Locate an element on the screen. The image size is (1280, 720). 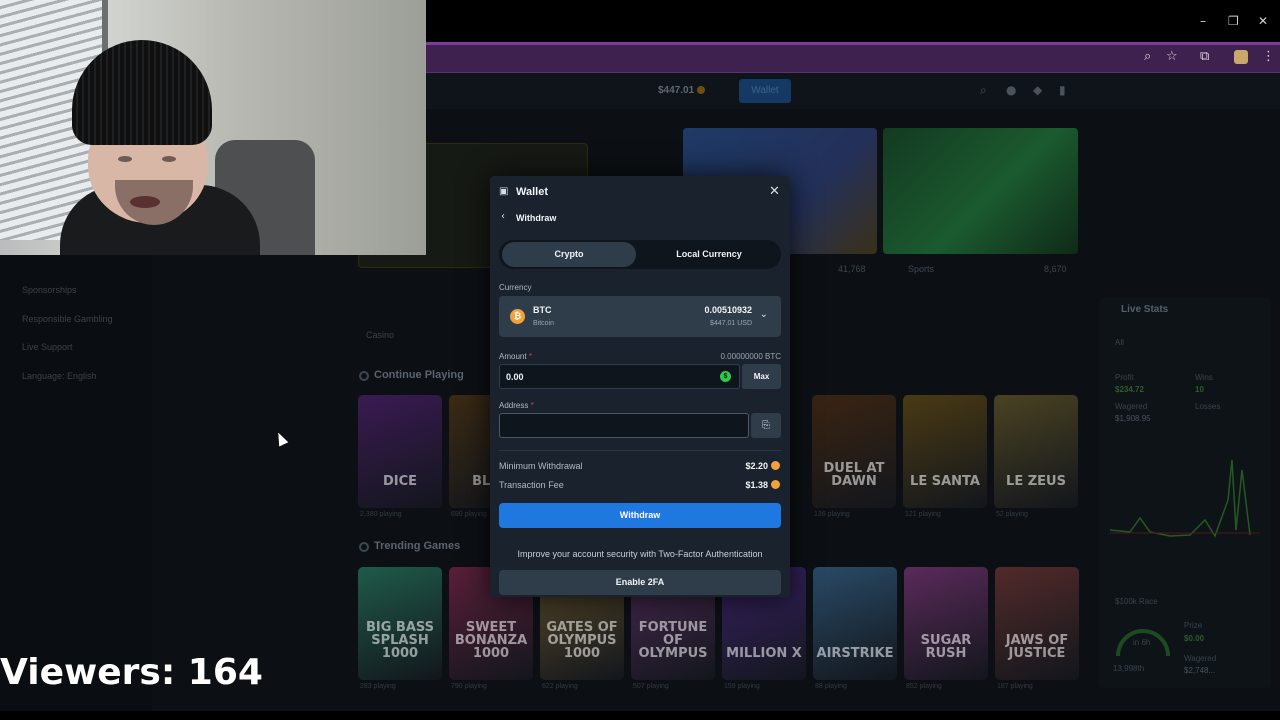
max-button: Max is located at coordinates (761, 376).